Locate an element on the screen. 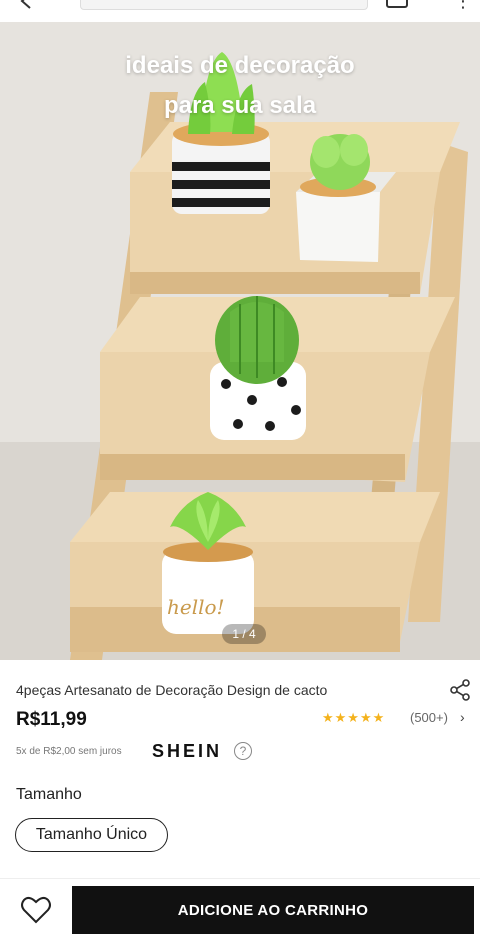 The width and height of the screenshot is (480, 934). back-arrow-icon is located at coordinates (27, 6).